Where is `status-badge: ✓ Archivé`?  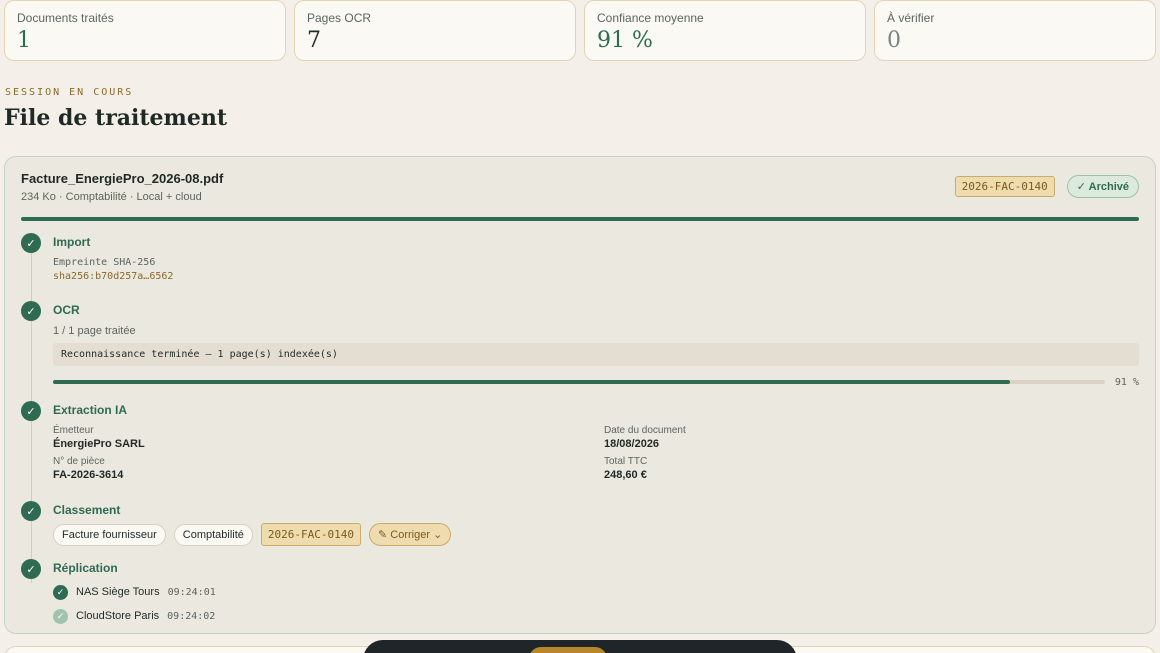
status-badge: ✓ Archivé is located at coordinates (1102, 186).